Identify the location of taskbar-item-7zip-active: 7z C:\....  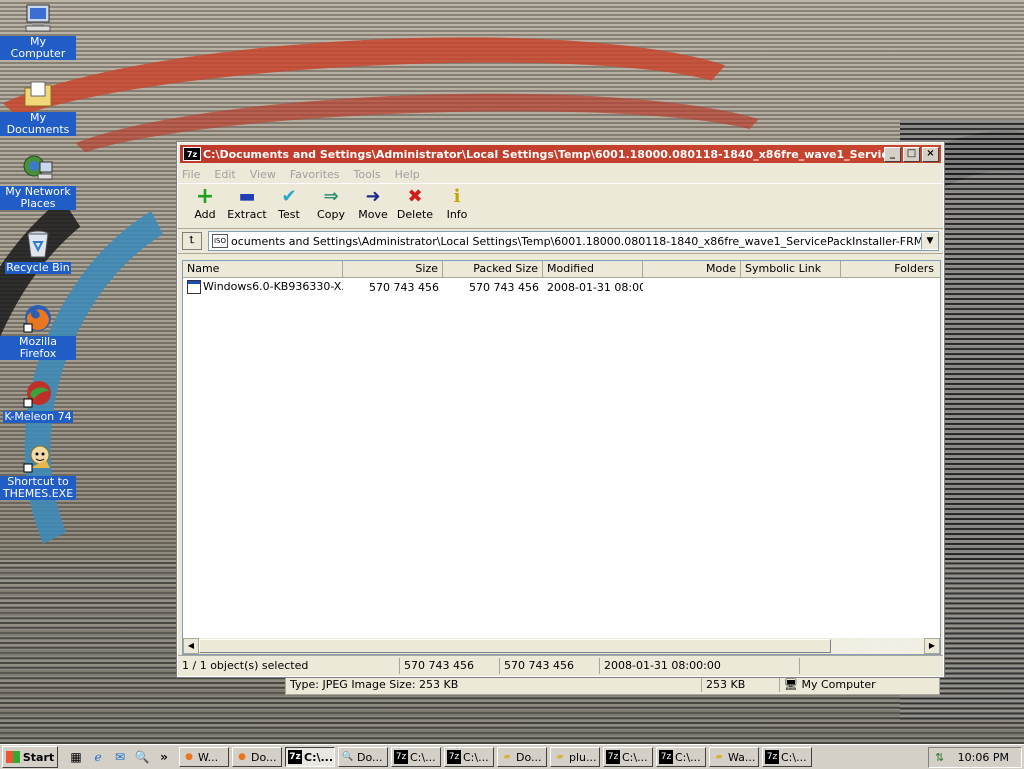
(310, 757).